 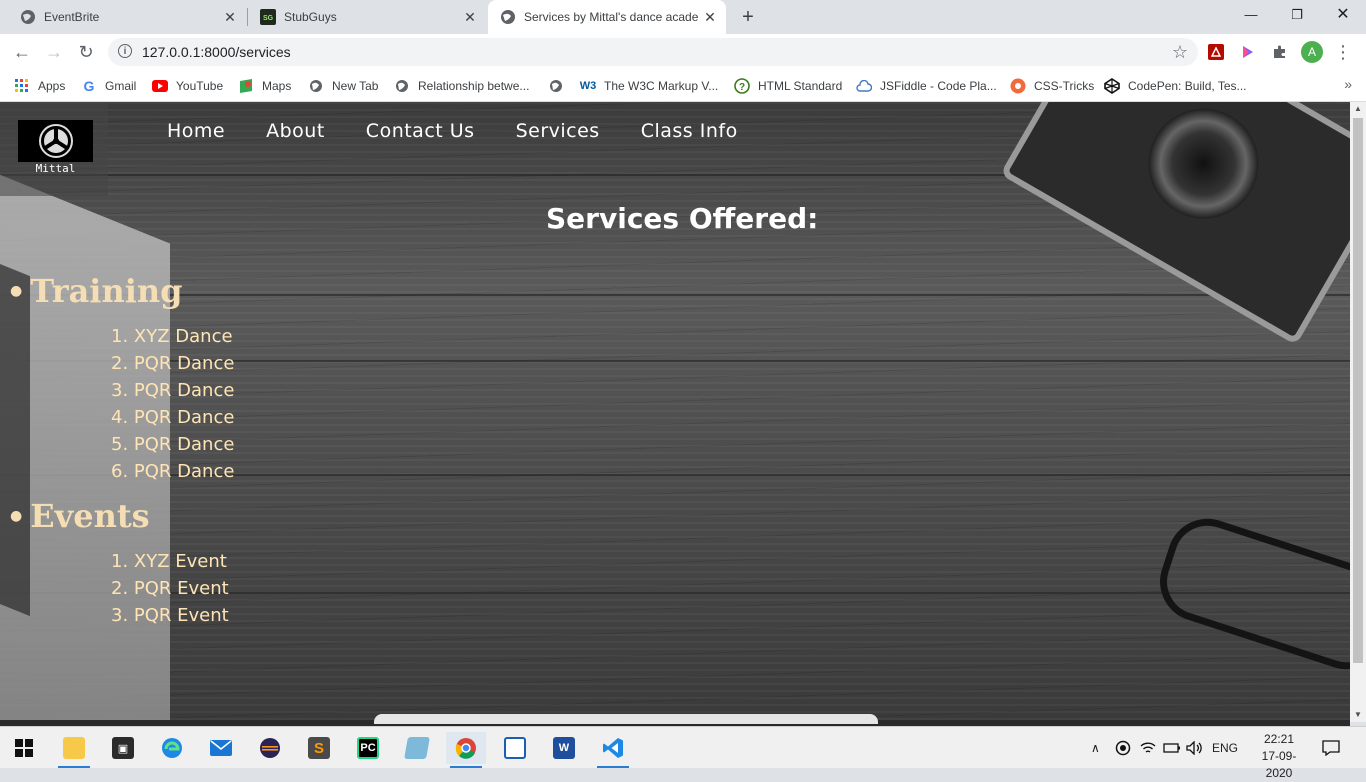 I want to click on apps-grid-icon, so click(x=22, y=86).